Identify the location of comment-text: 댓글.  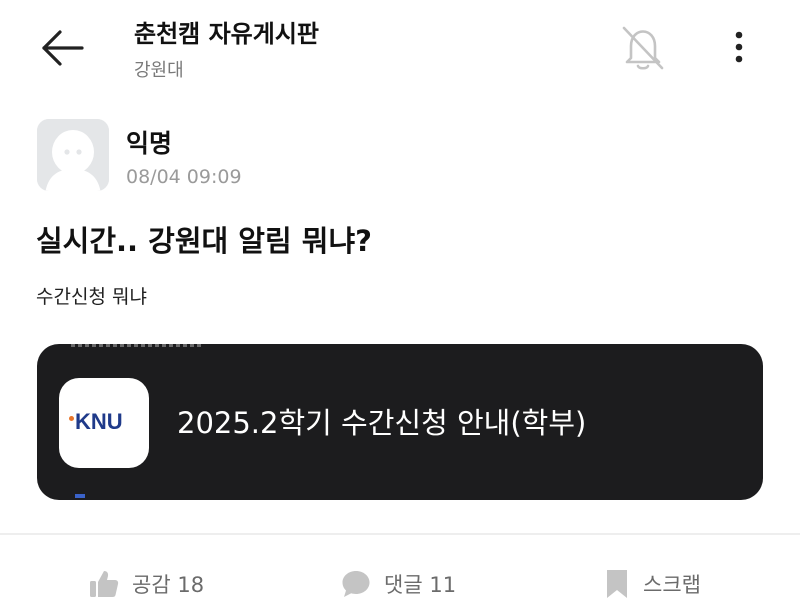
(403, 585).